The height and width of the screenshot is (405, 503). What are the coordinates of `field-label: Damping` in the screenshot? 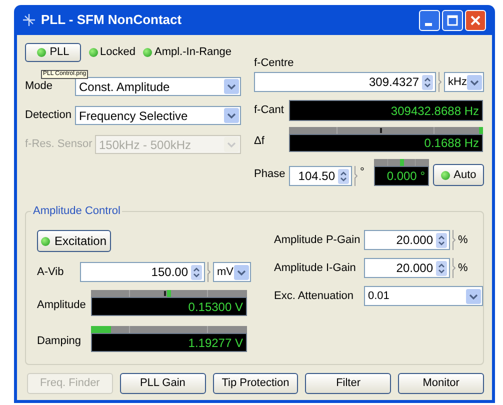 It's located at (59, 341).